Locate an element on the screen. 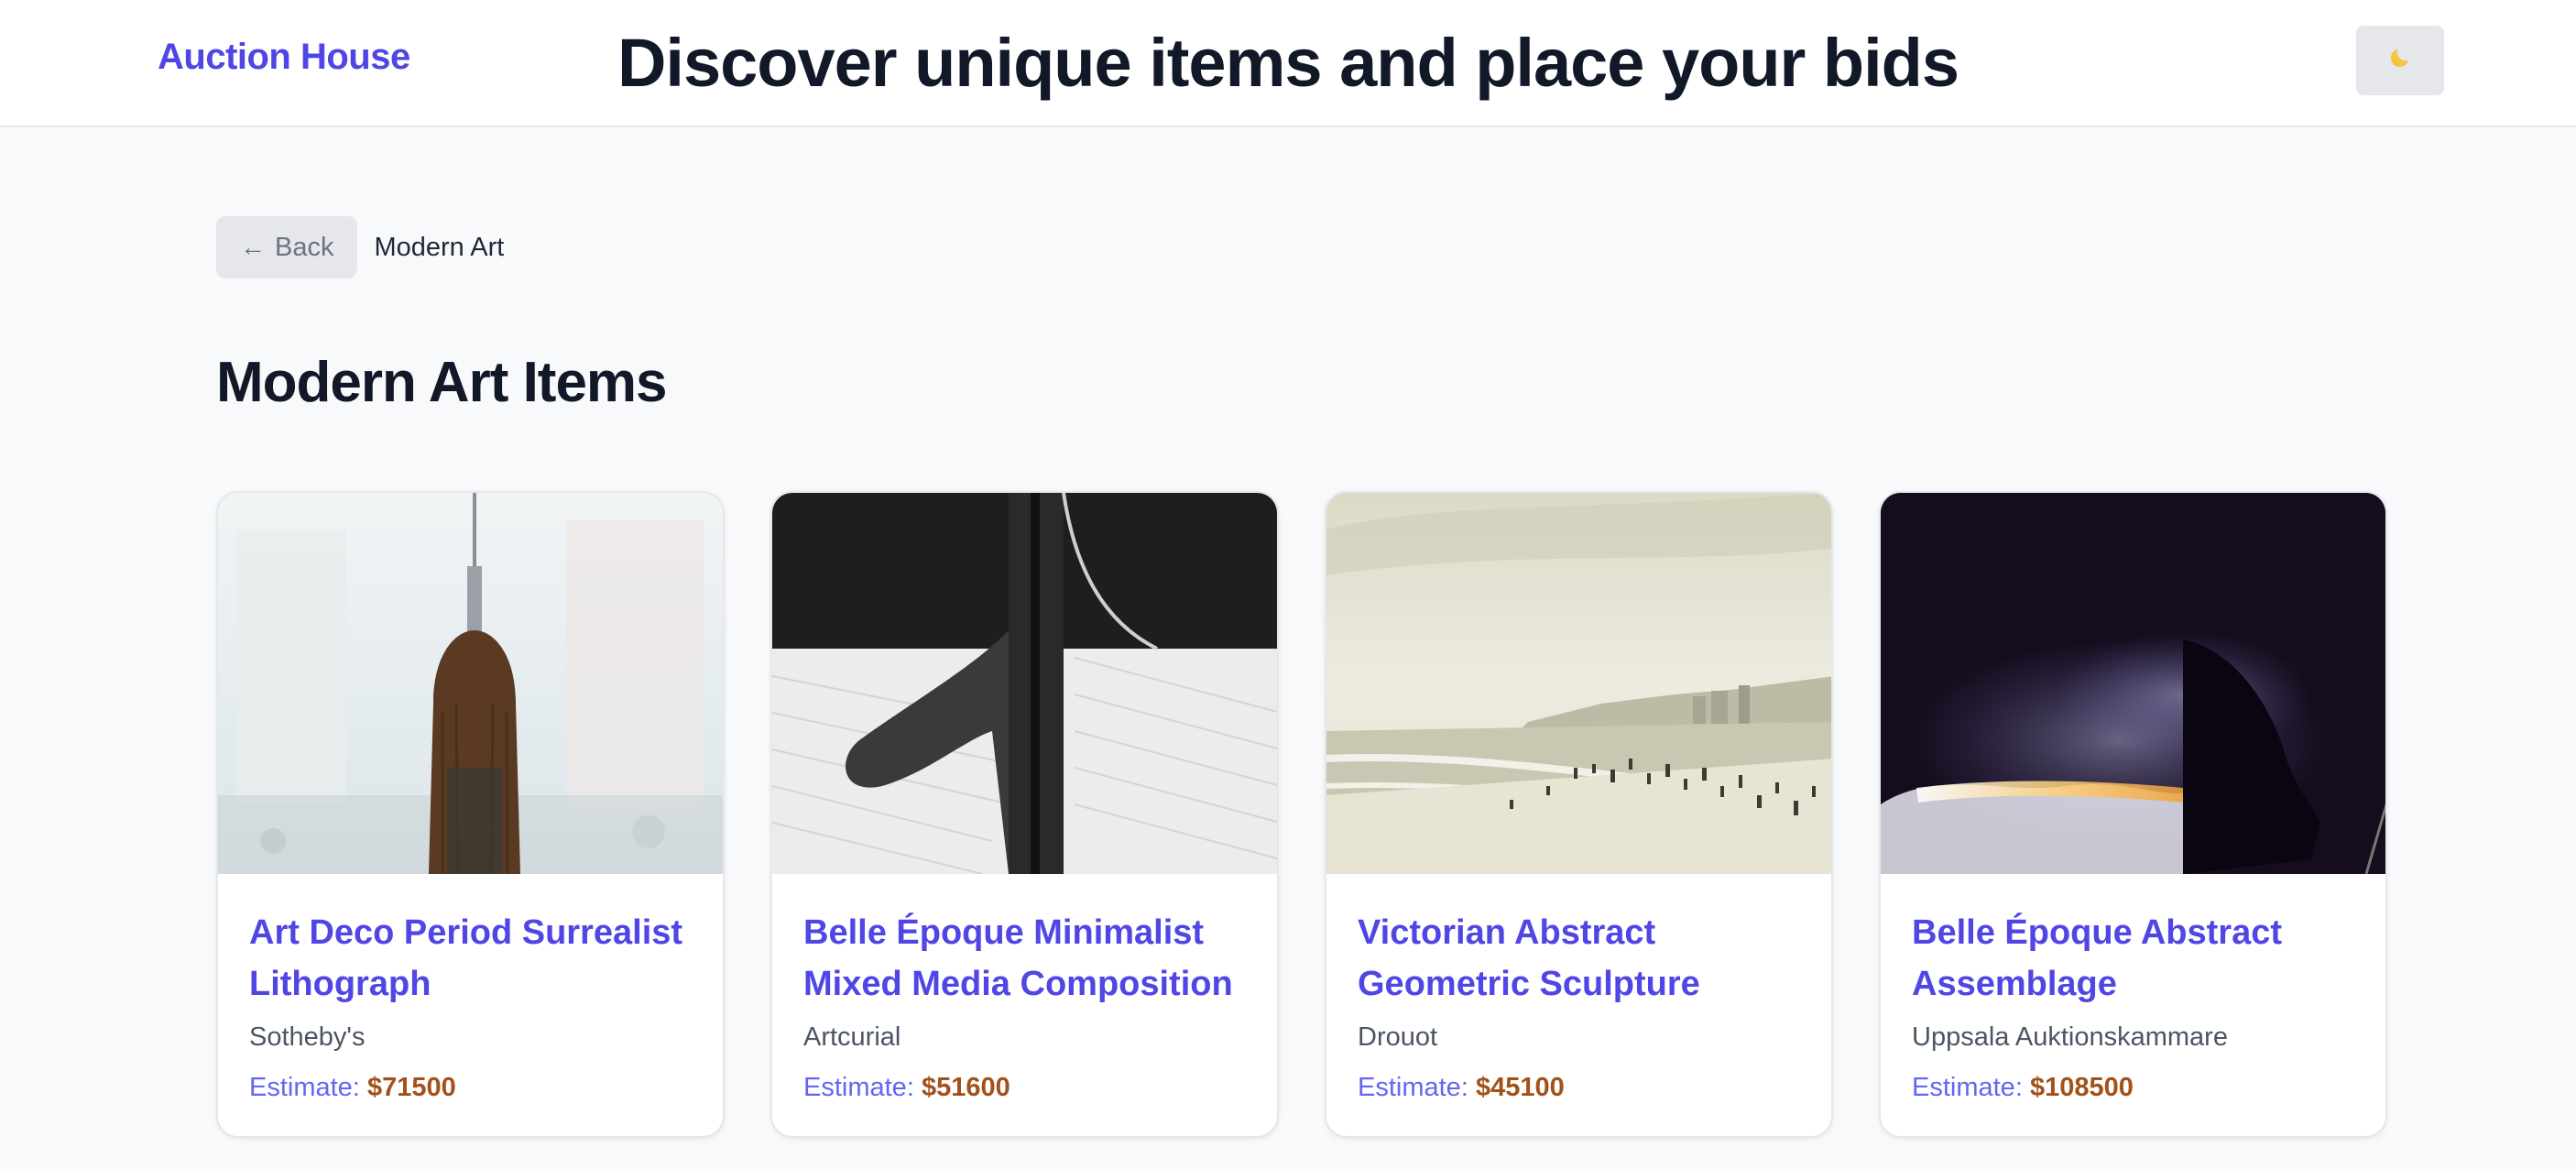  theme-toggle-button is located at coordinates (2400, 61).